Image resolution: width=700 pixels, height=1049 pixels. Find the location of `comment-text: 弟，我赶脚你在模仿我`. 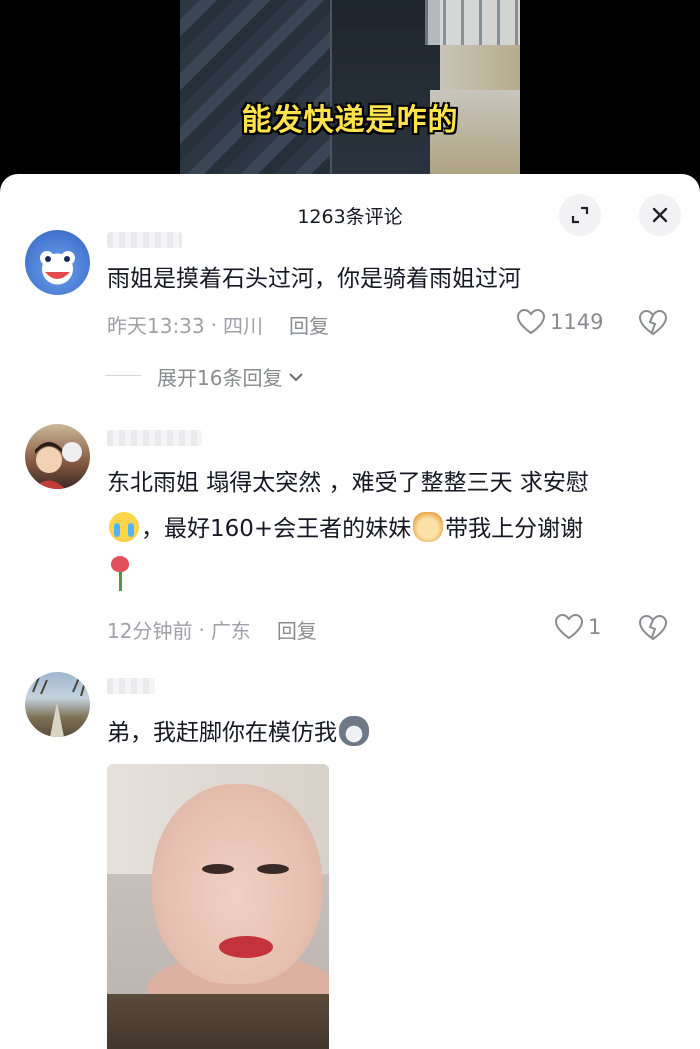

comment-text: 弟，我赶脚你在模仿我 is located at coordinates (392, 733).